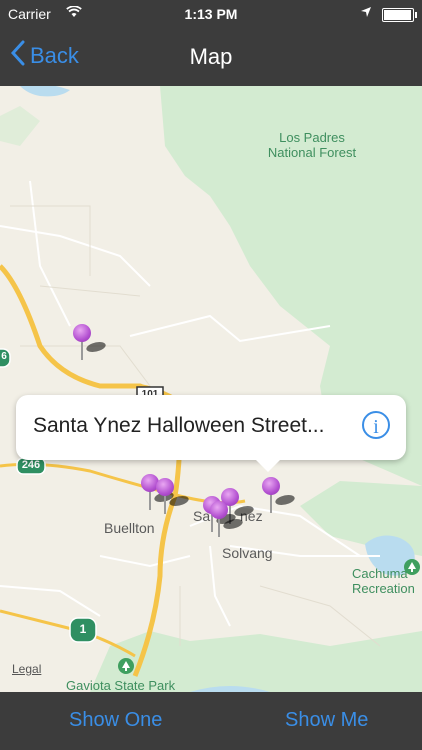  I want to click on gaviota-label: Gaviota State Park, so click(121, 685).